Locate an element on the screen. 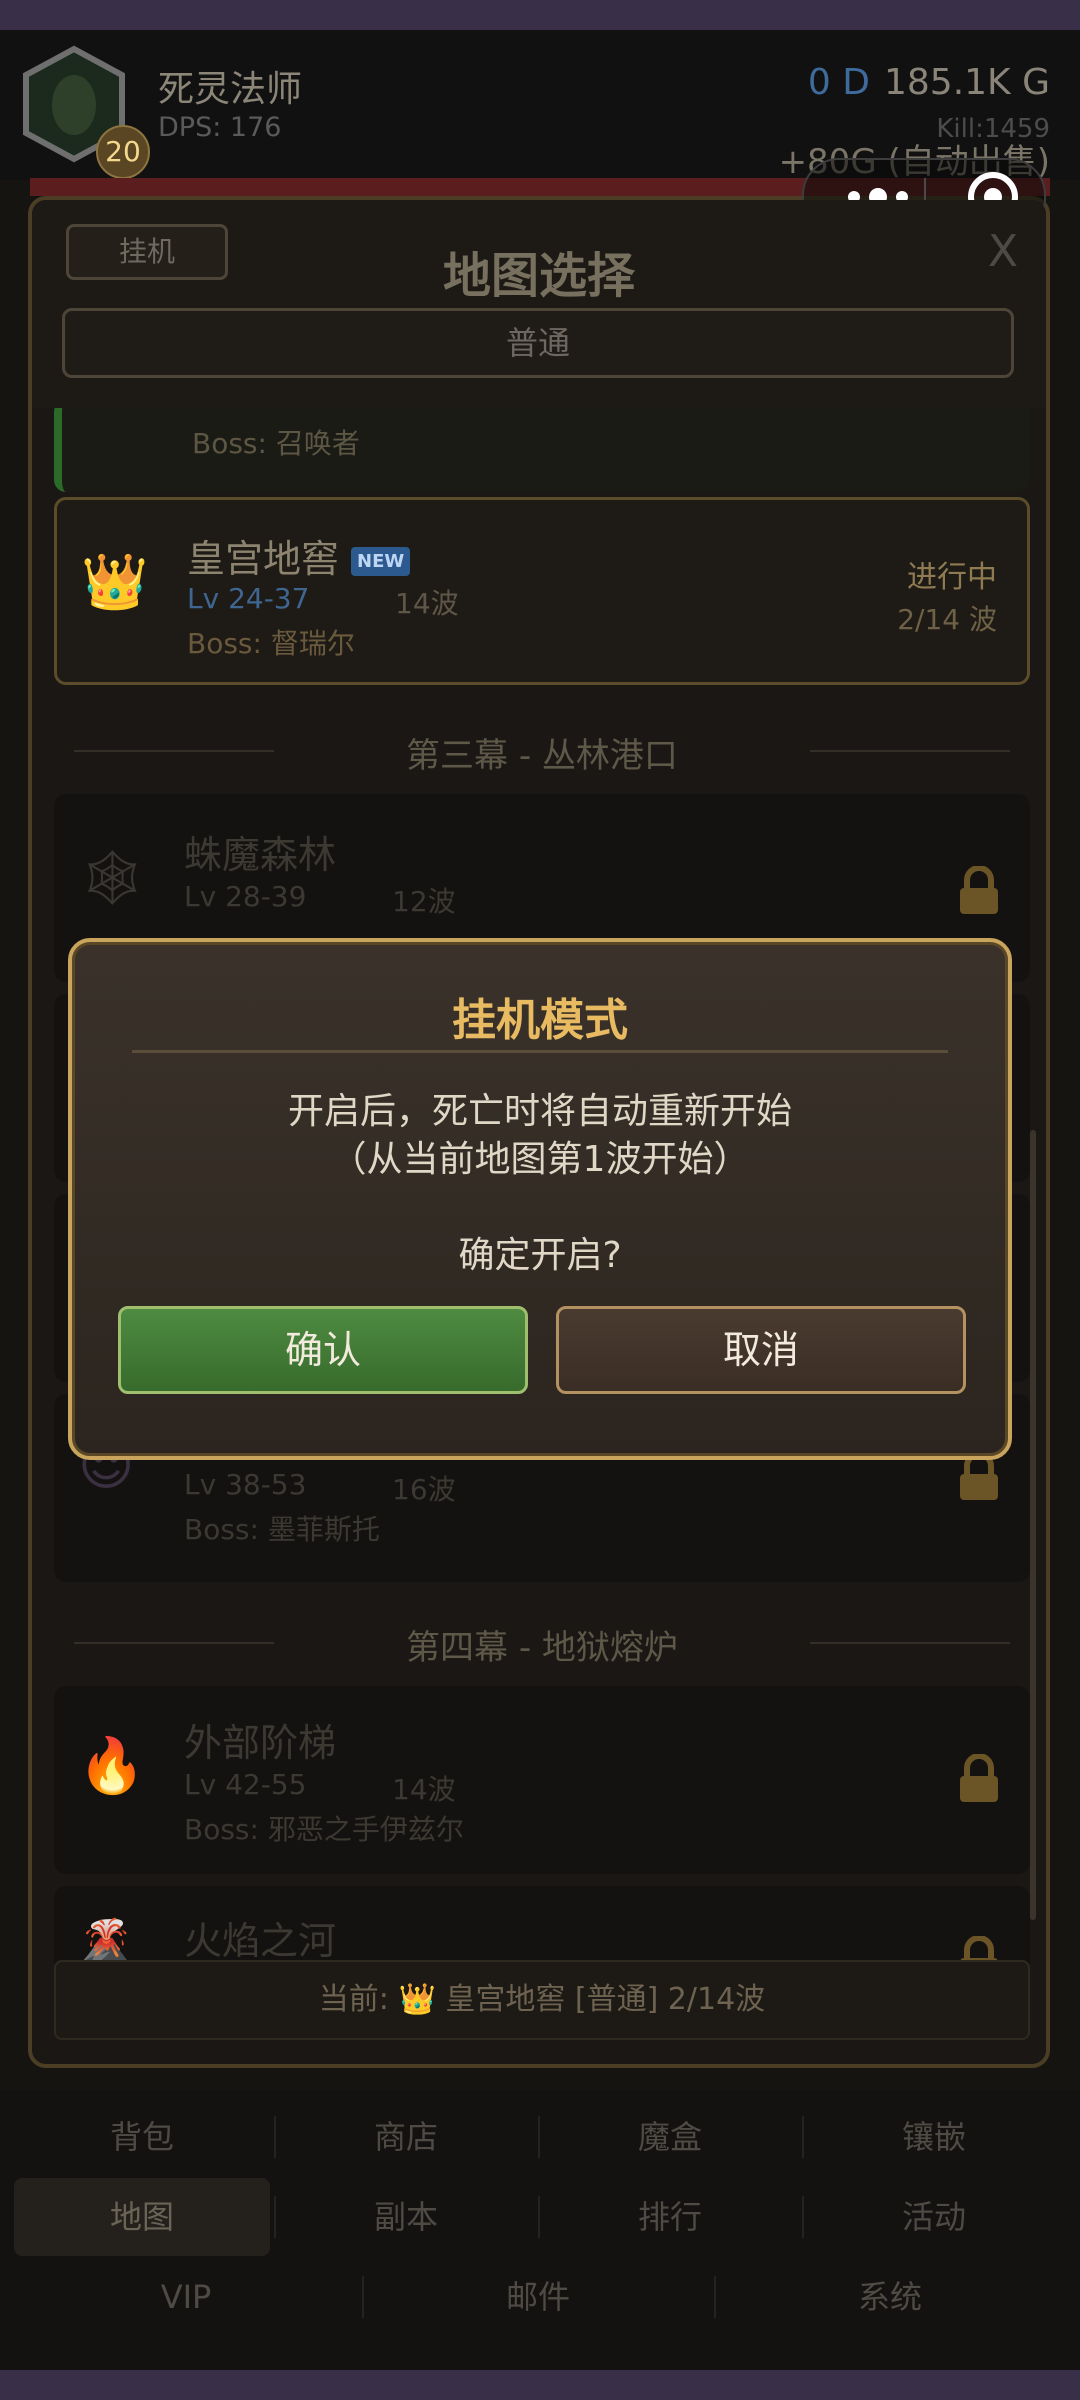  menu-row-1: 背包 商店 魔盒 镶嵌 is located at coordinates (540, 2137).